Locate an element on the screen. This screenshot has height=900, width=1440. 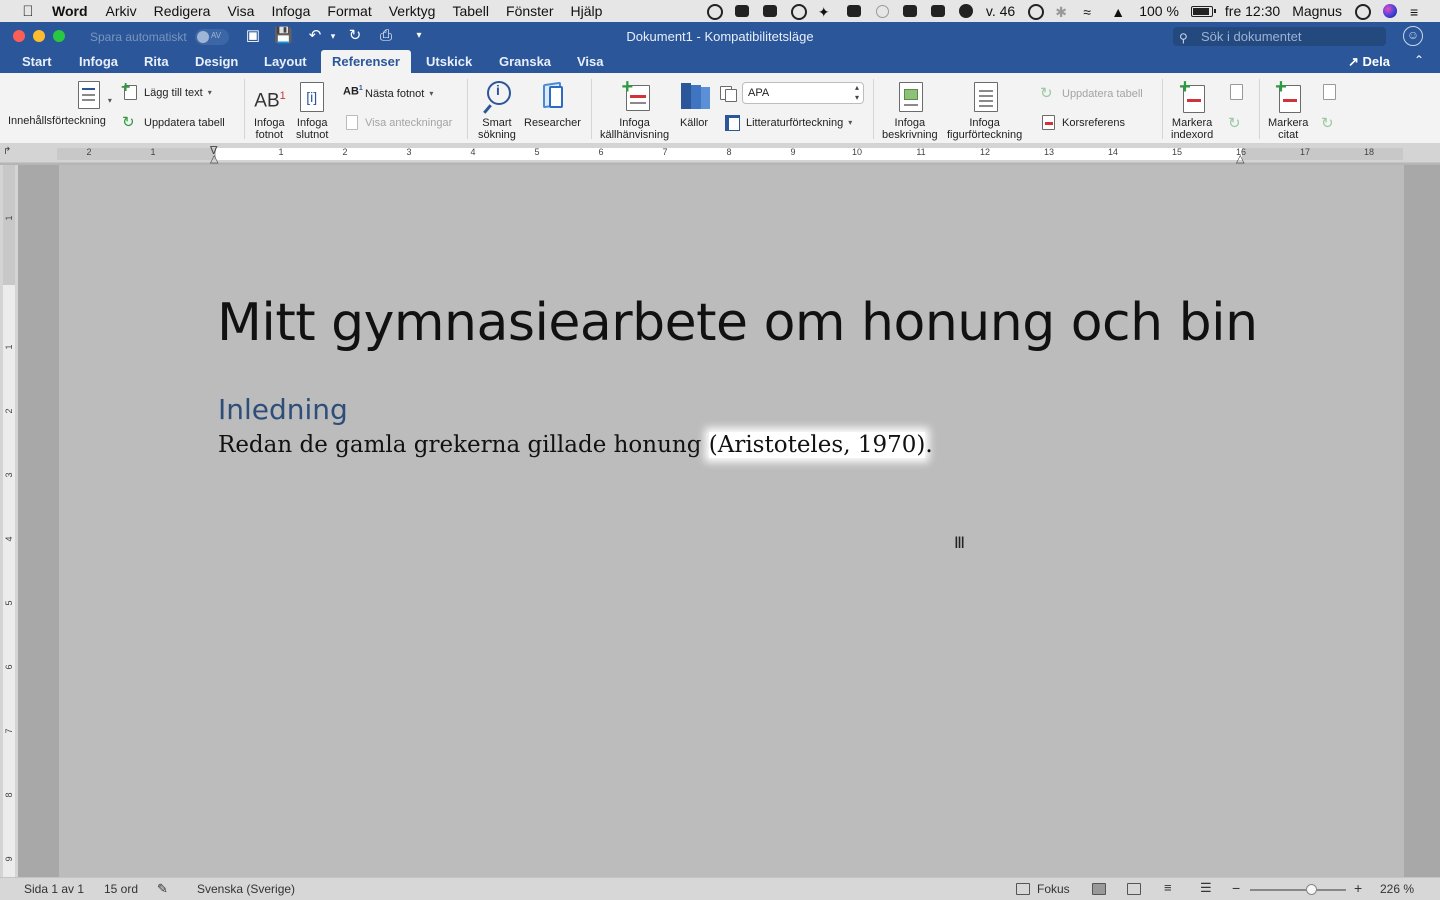
tab-stop-selector-icon: ↱ is located at coordinates (7, 151).